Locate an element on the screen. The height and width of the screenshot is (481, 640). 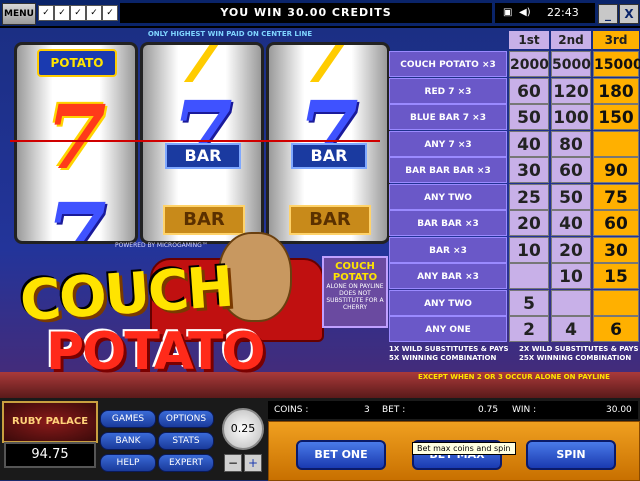
close-button: X is located at coordinates (629, 14).